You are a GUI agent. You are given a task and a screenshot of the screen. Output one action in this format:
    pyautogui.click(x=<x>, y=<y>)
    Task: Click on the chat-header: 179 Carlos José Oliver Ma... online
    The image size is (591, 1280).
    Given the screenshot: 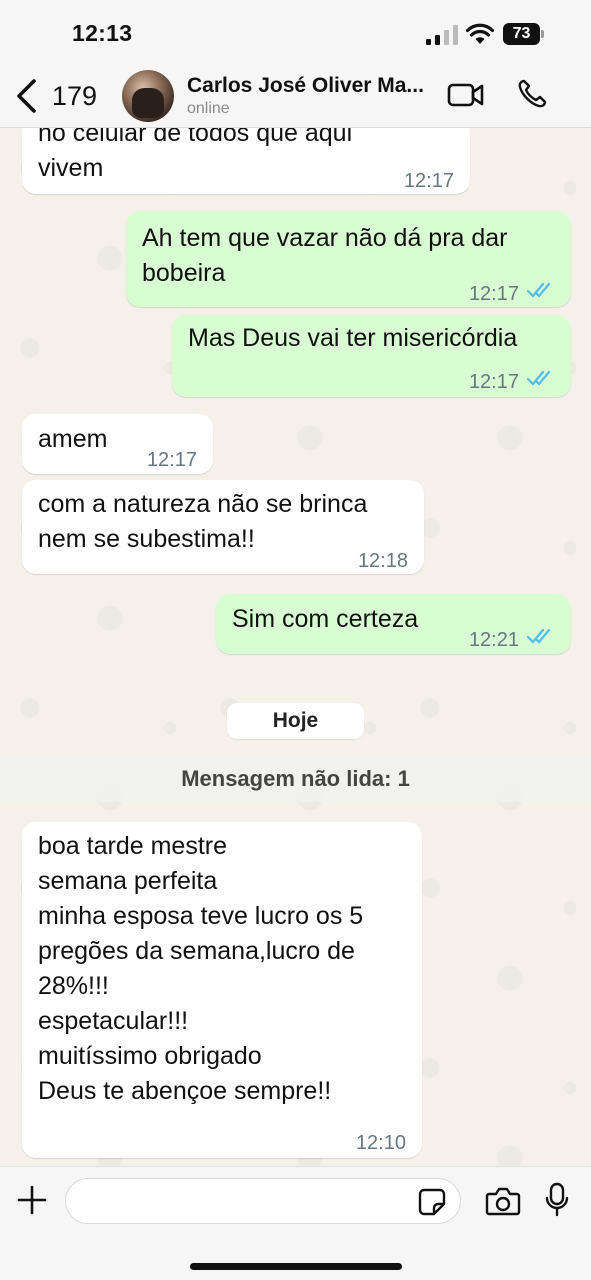 What is the action you would take?
    pyautogui.click(x=295, y=97)
    